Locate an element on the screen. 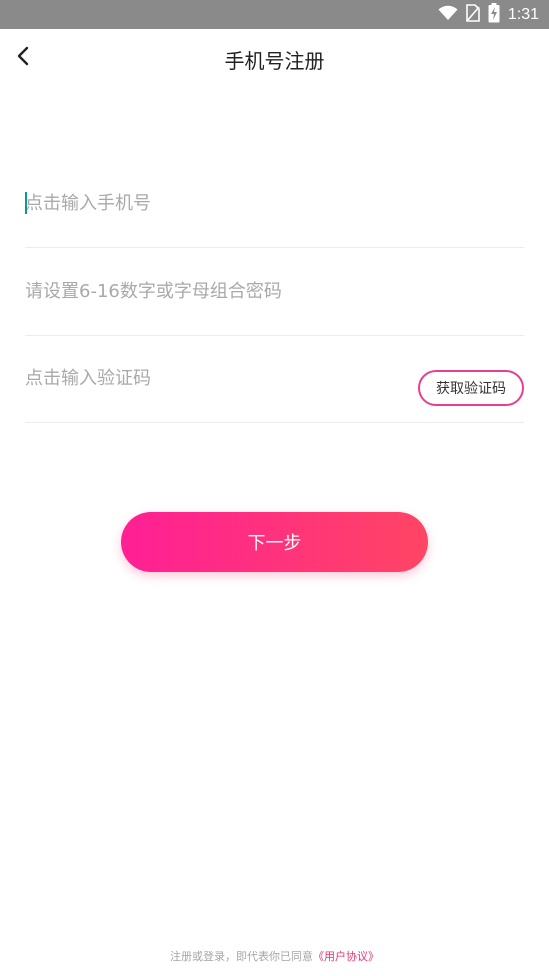 This screenshot has width=549, height=976. user-agreement-link: 《用户协议》 is located at coordinates (346, 956).